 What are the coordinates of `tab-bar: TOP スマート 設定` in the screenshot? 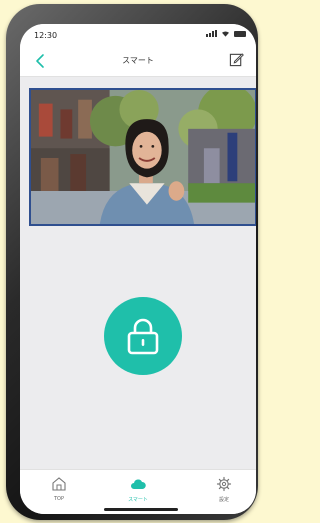 It's located at (138, 491).